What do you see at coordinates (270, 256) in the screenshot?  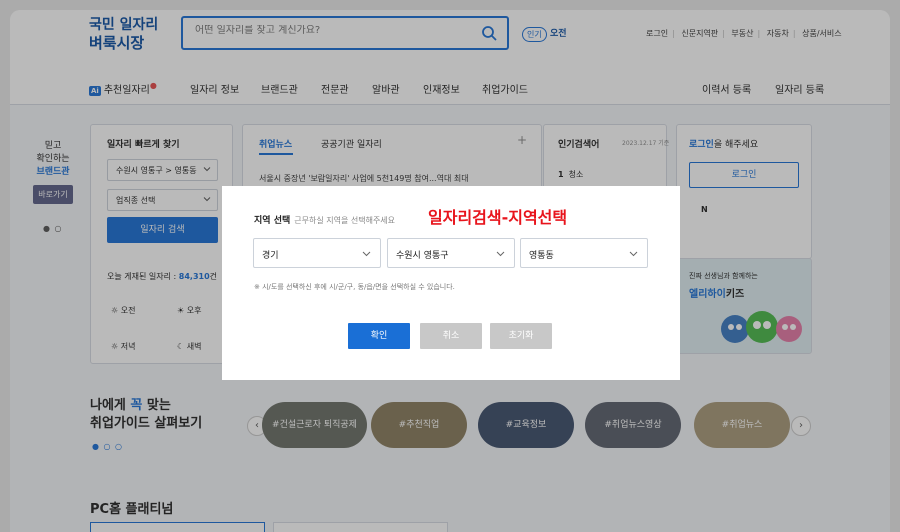 I see `sido-value: 경기` at bounding box center [270, 256].